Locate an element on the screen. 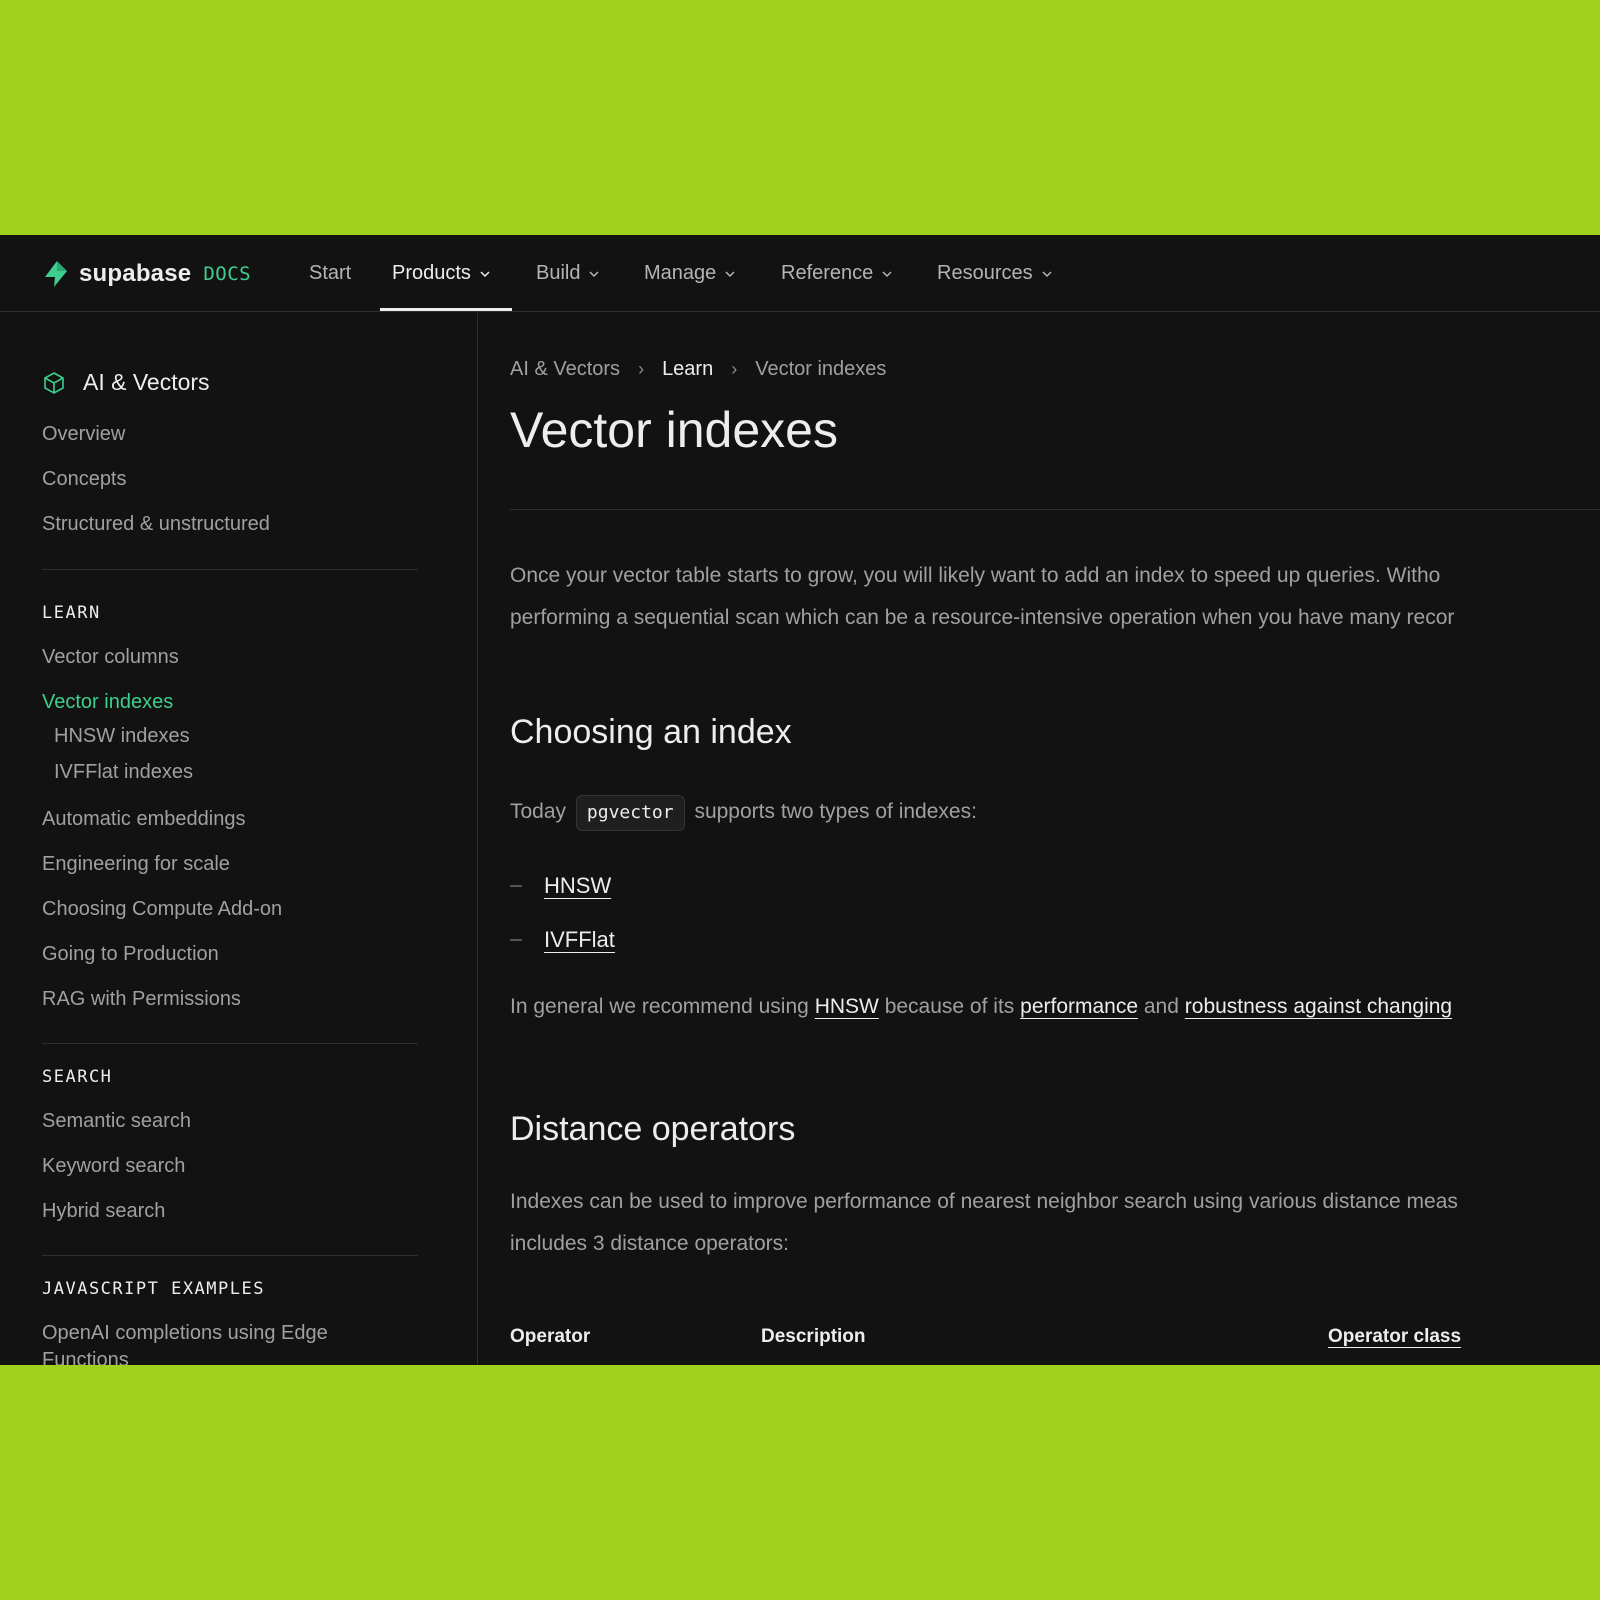 This screenshot has height=1600, width=1600. sidebar-item-keyword-search: Keyword search is located at coordinates (113, 1166).